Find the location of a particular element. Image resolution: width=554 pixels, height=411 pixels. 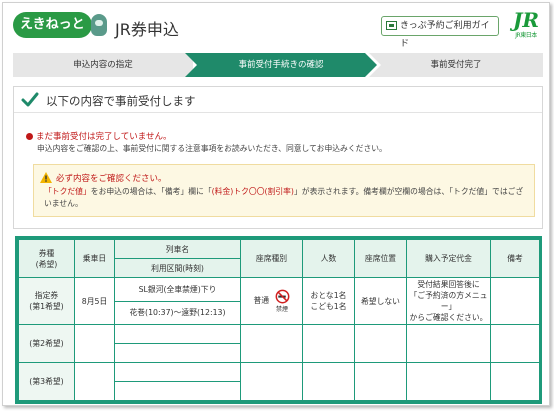

no-smoking-label: 禁煙 is located at coordinates (282, 309).